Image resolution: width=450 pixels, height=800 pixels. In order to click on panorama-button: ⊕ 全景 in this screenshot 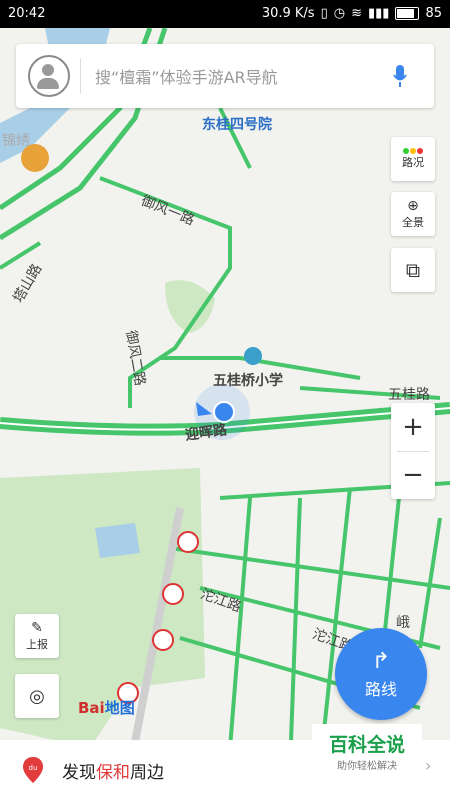, I will do `click(413, 214)`.